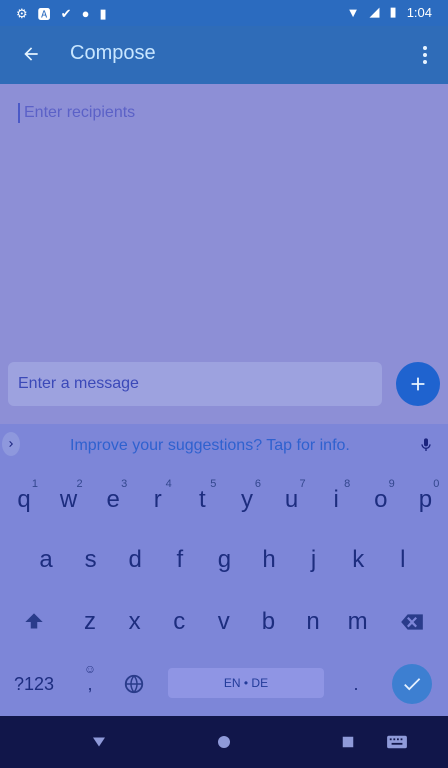 Image resolution: width=448 pixels, height=768 pixels. I want to click on keyboard-row-3: zxcvbnm, so click(224, 622).